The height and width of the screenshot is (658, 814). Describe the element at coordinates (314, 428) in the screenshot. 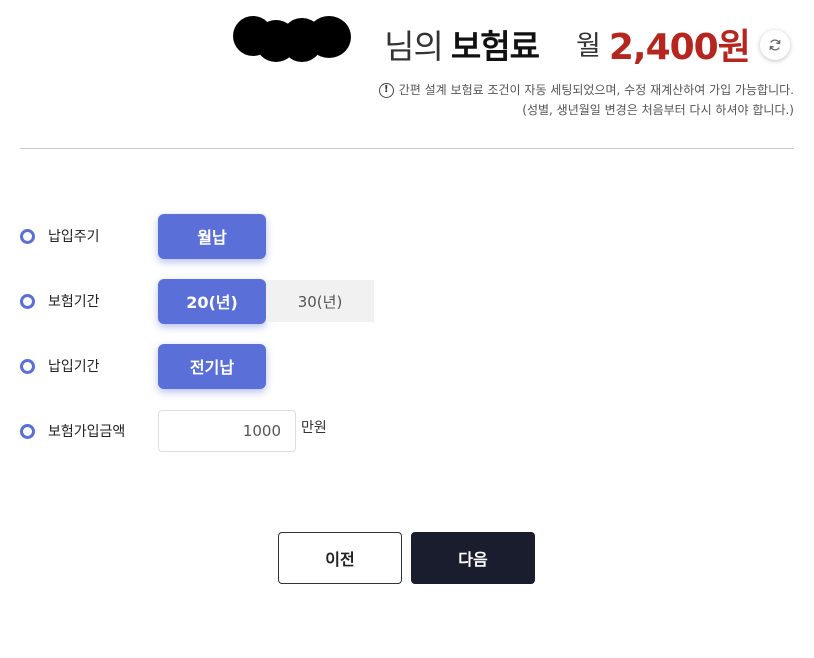

I see `coverage-unit: 만원` at that location.